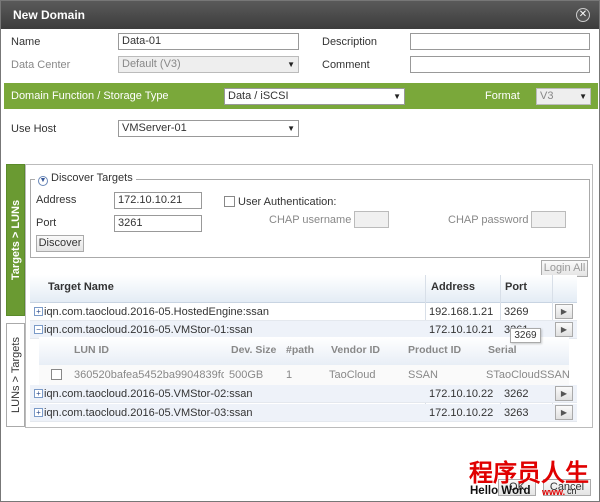  I want to click on target-name: iqn.com.taocloud.2016-05.VMStor-02:ssan, so click(148, 394).